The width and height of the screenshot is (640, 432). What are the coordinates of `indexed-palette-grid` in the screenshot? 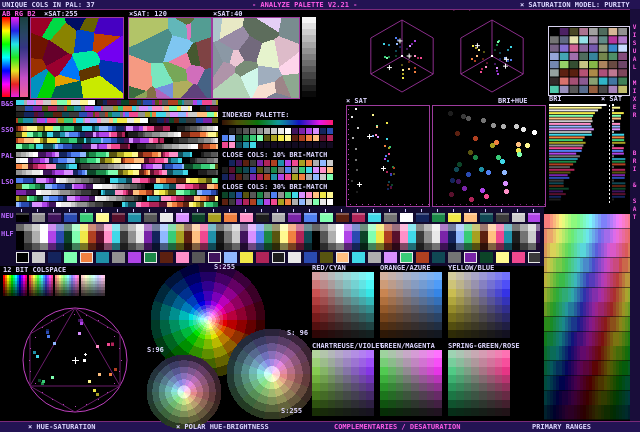 It's located at (277, 138).